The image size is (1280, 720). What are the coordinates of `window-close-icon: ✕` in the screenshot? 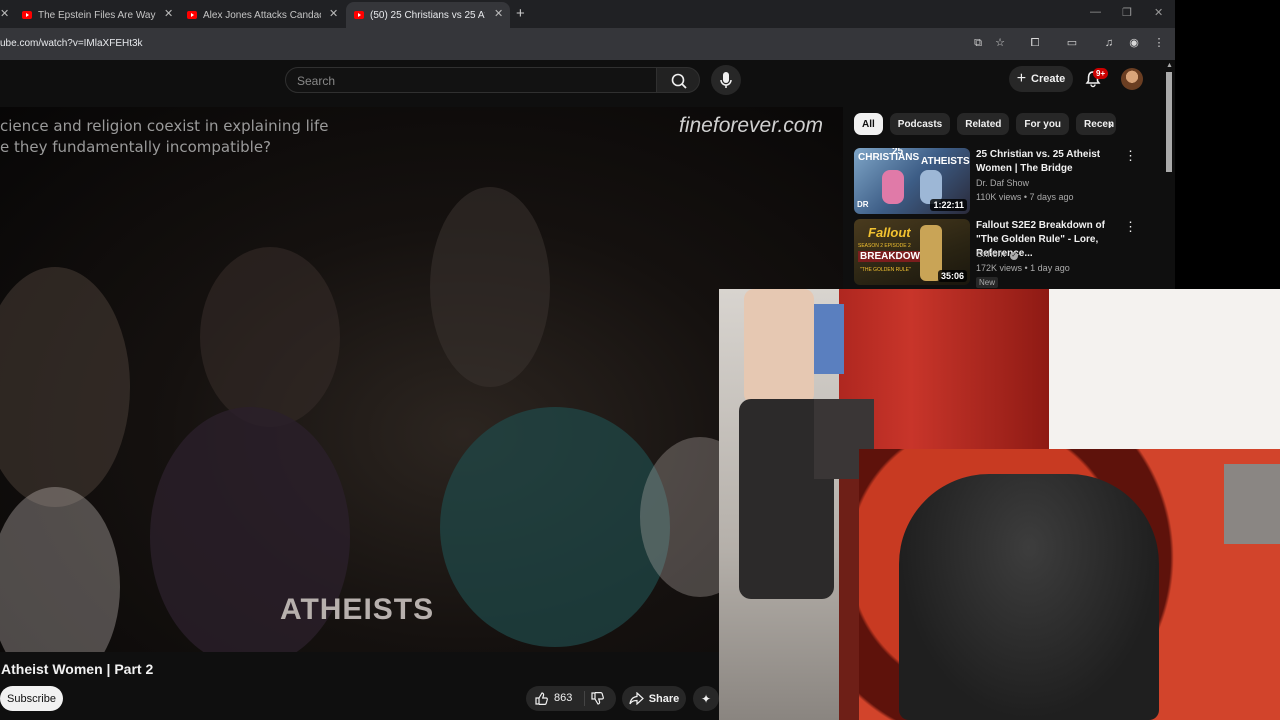 It's located at (1158, 12).